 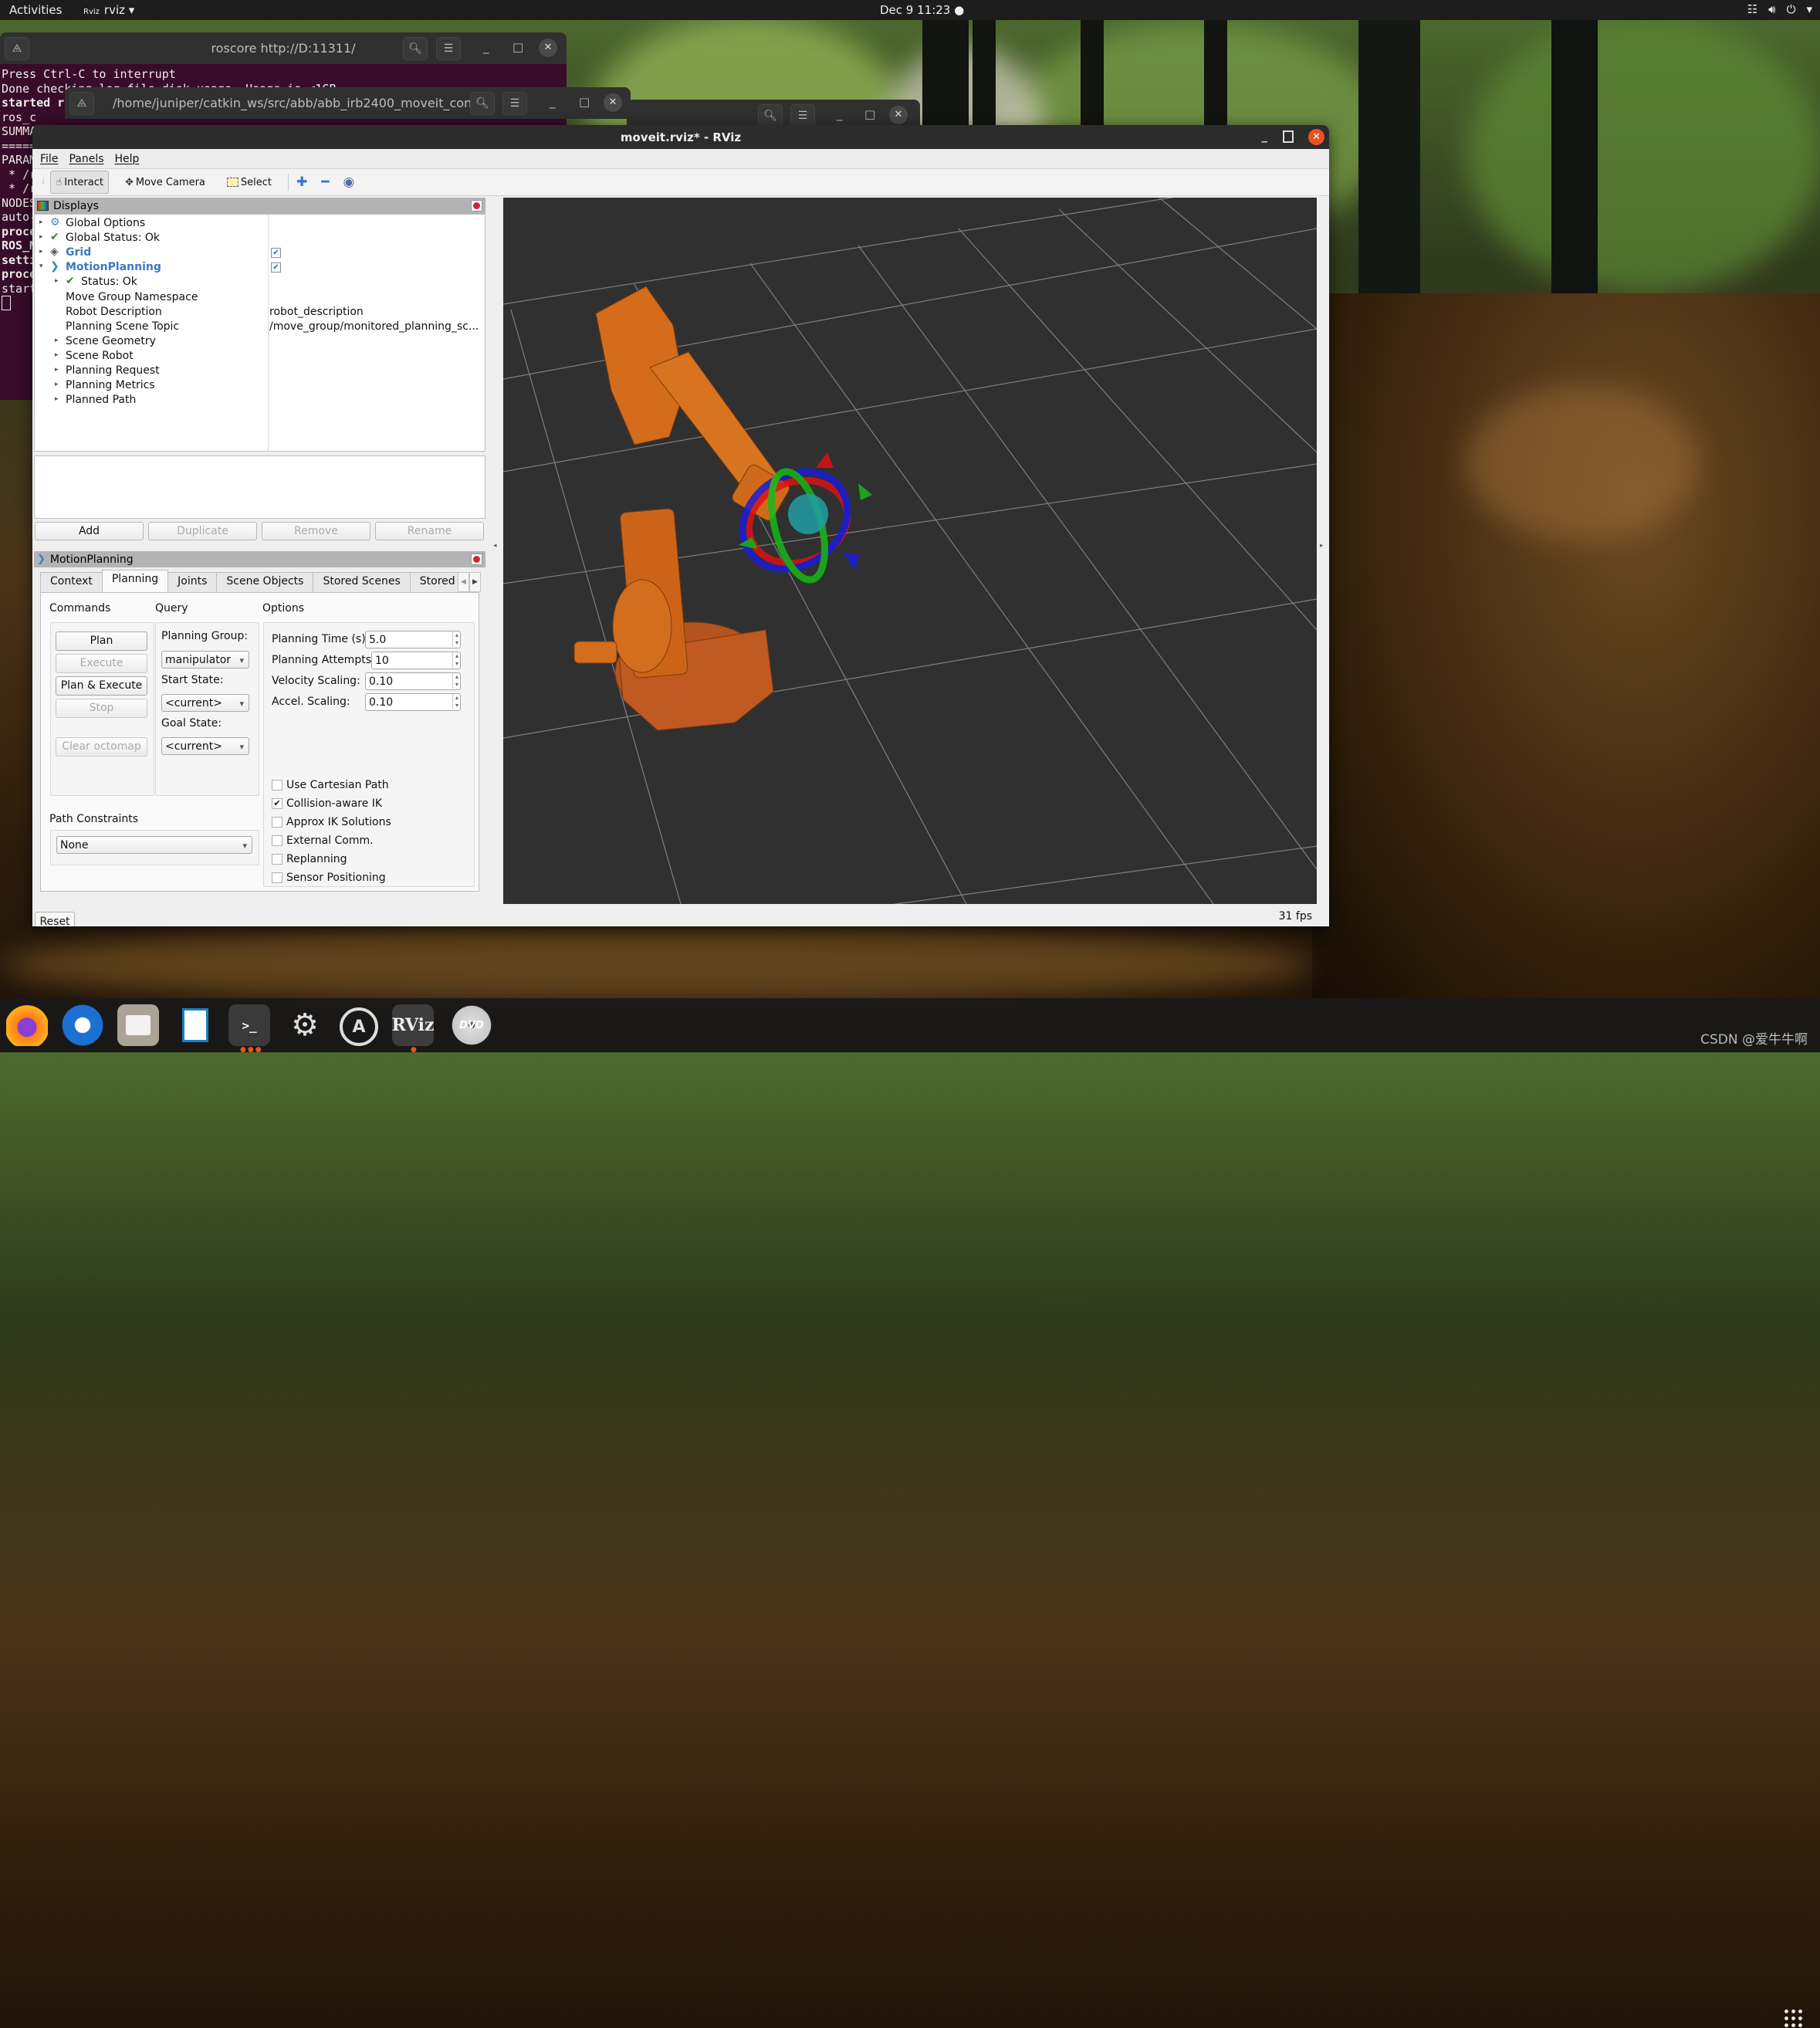 What do you see at coordinates (681, 137) in the screenshot?
I see `rviz-titlebar: moveit.rviz* - RViz _ ✕` at bounding box center [681, 137].